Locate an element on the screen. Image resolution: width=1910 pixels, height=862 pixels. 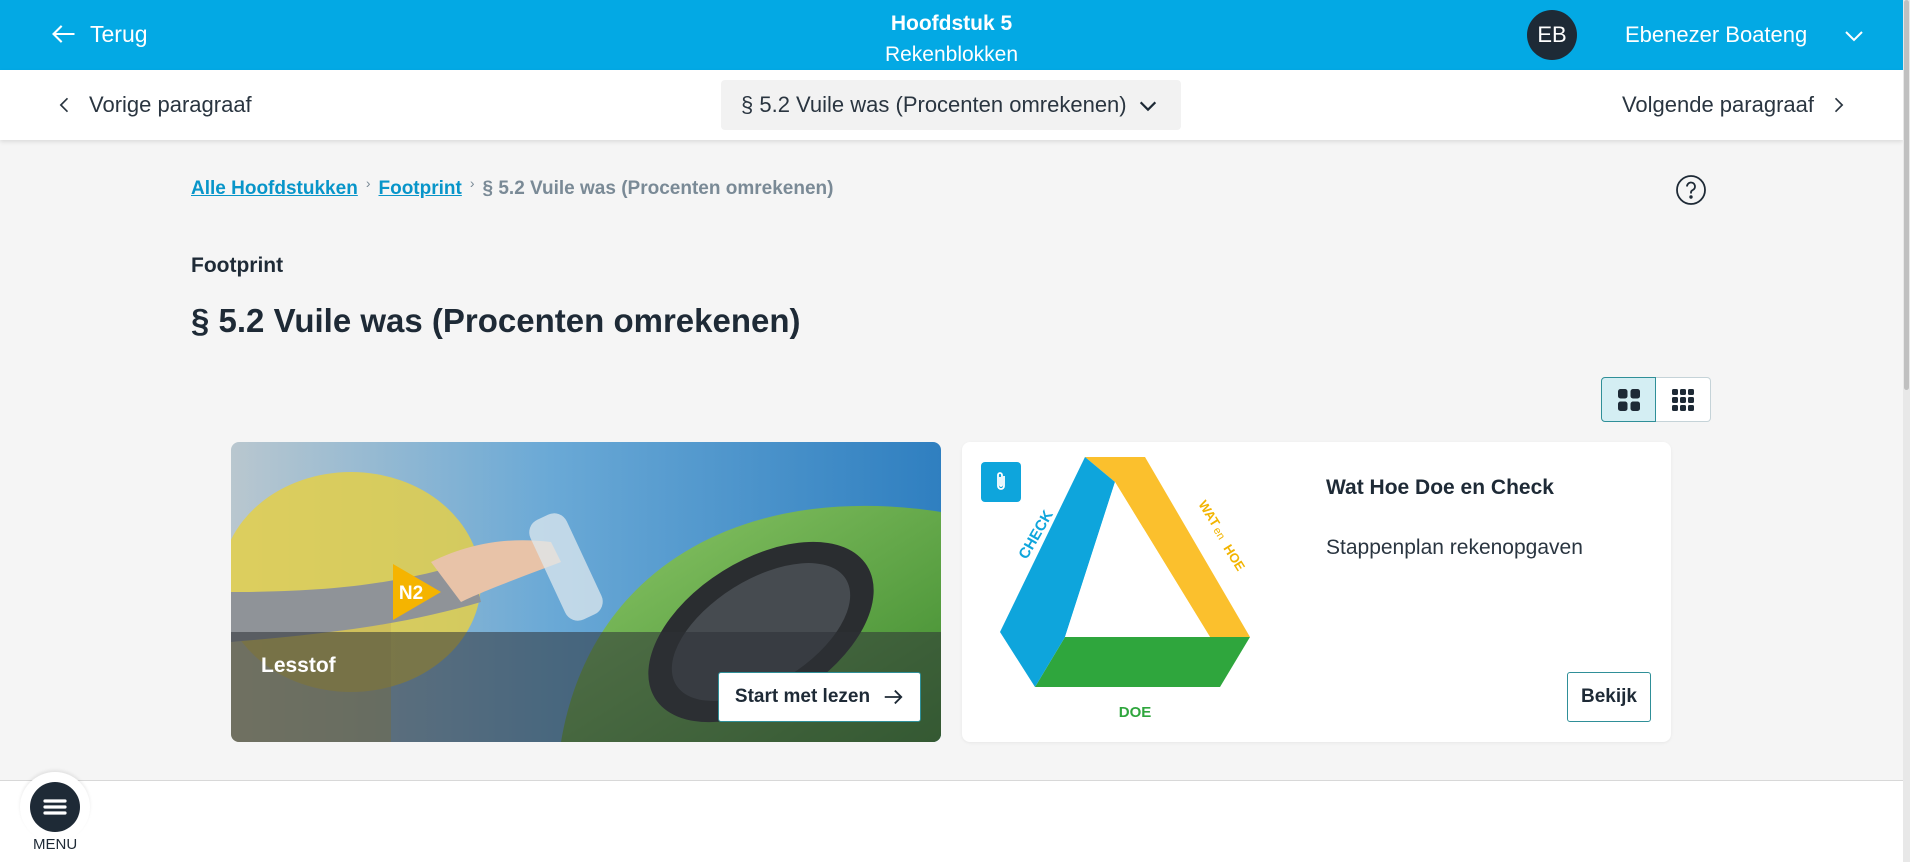
grid-large-icon is located at coordinates (1628, 399).